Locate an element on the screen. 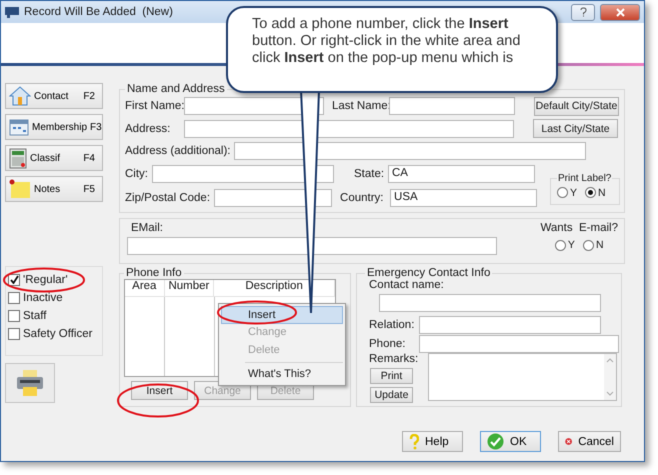  field-label: Address: is located at coordinates (148, 128).